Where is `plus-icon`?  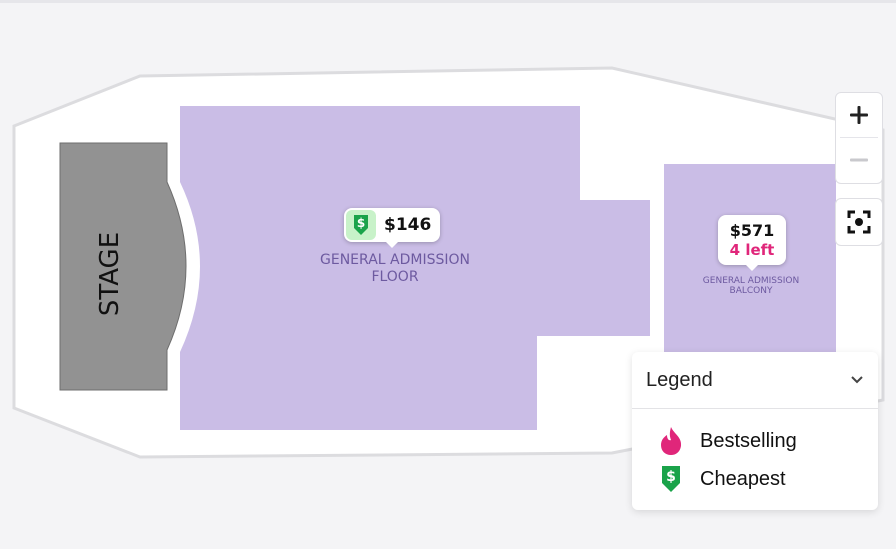 plus-icon is located at coordinates (859, 115).